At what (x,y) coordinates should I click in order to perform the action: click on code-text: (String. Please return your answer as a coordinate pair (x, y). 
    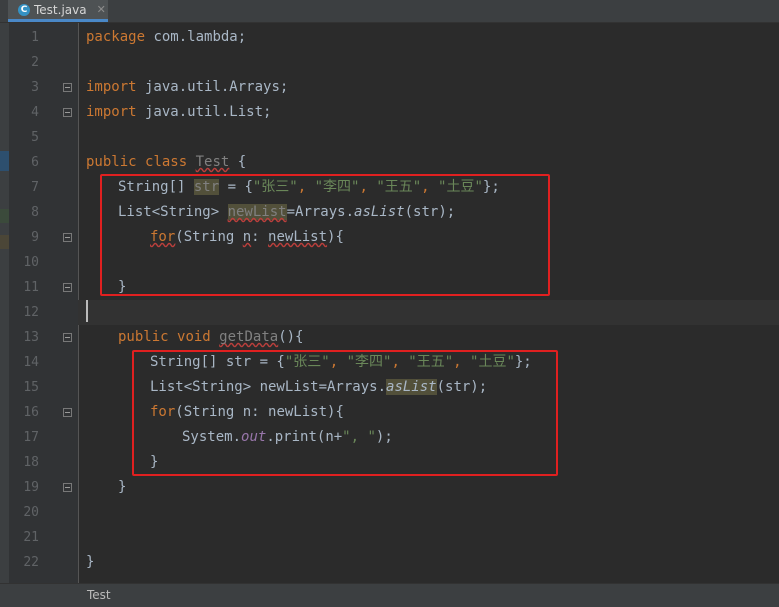
    Looking at the image, I should click on (209, 237).